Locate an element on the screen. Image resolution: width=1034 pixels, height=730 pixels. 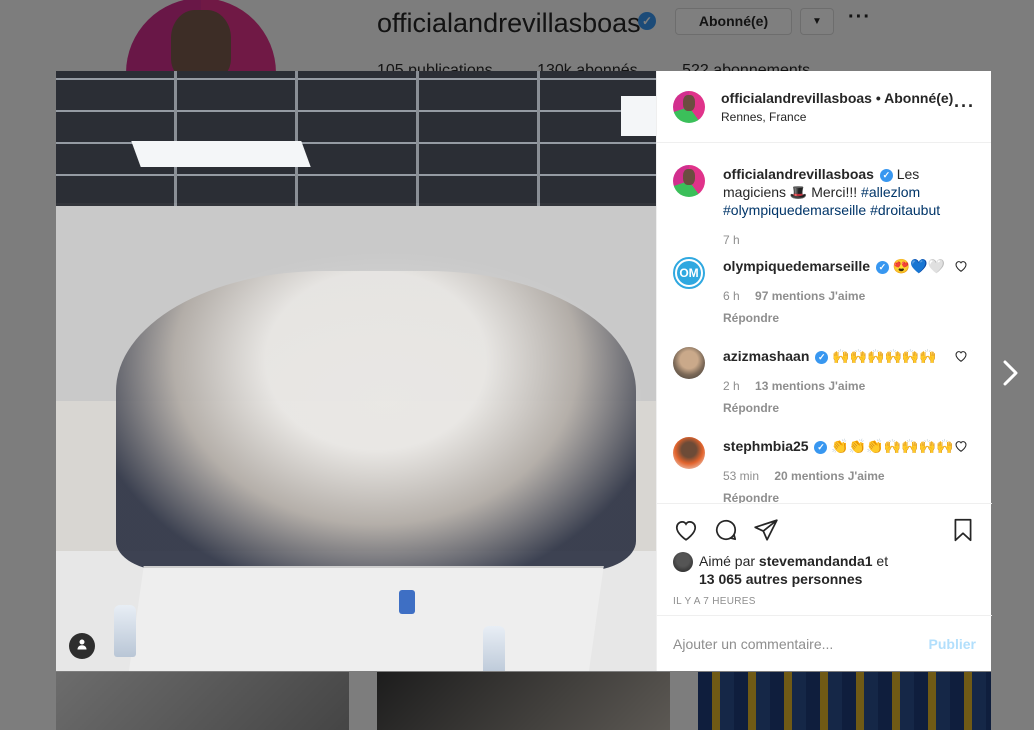
caption-username: officialandrevillasboas is located at coordinates (798, 174).